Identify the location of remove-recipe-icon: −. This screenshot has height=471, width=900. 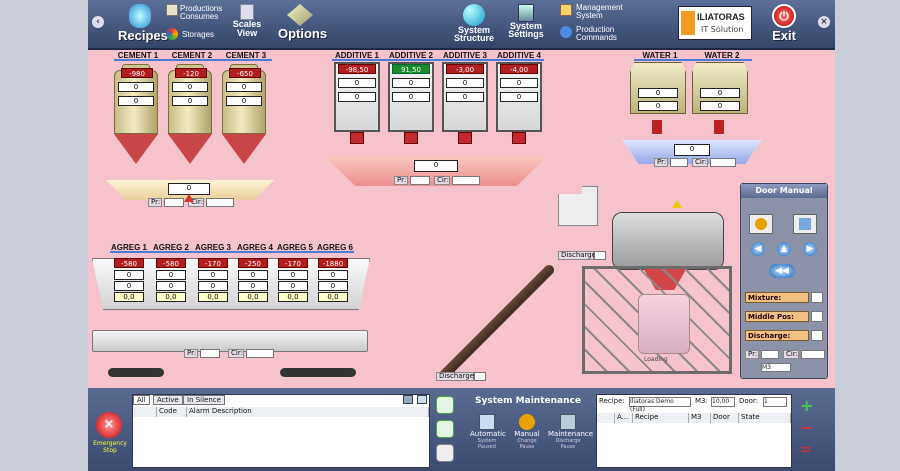
(810, 428).